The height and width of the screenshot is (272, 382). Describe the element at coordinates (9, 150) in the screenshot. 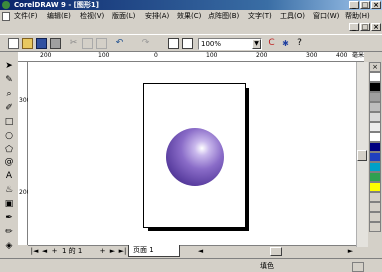

I see `polygon-tool-icon: ⬠` at that location.